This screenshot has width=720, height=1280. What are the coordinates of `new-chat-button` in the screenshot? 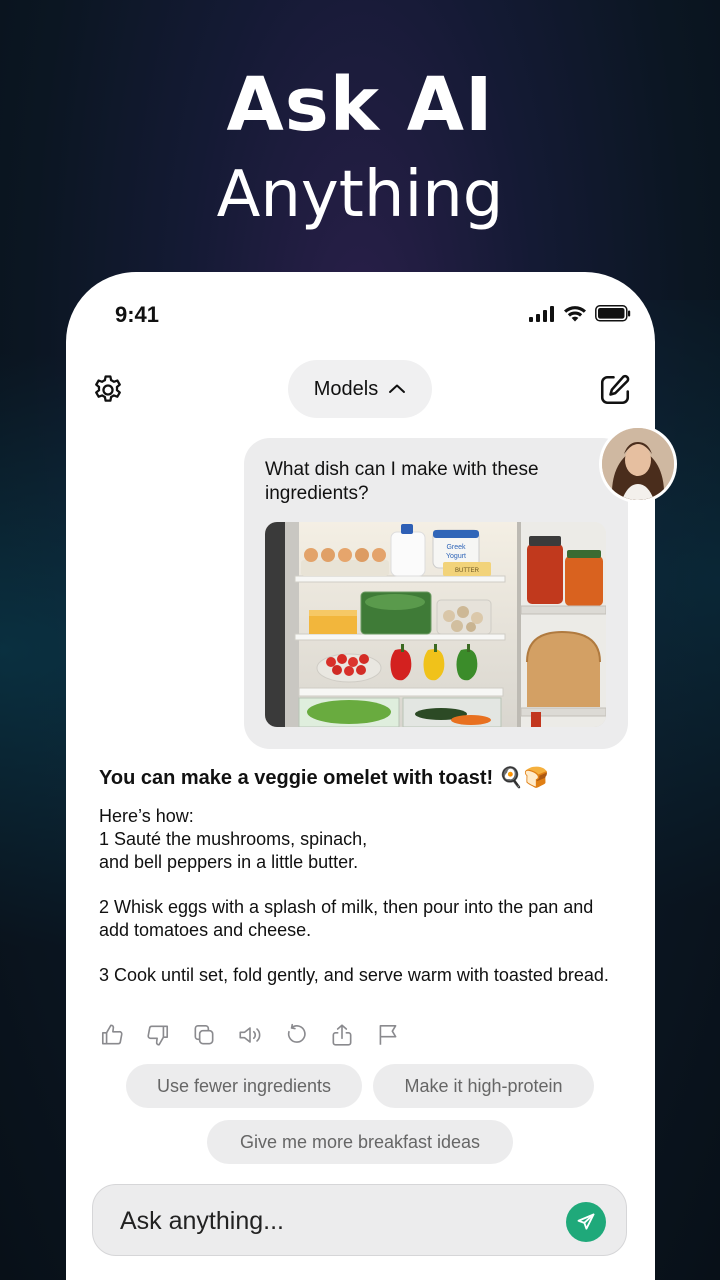 It's located at (615, 390).